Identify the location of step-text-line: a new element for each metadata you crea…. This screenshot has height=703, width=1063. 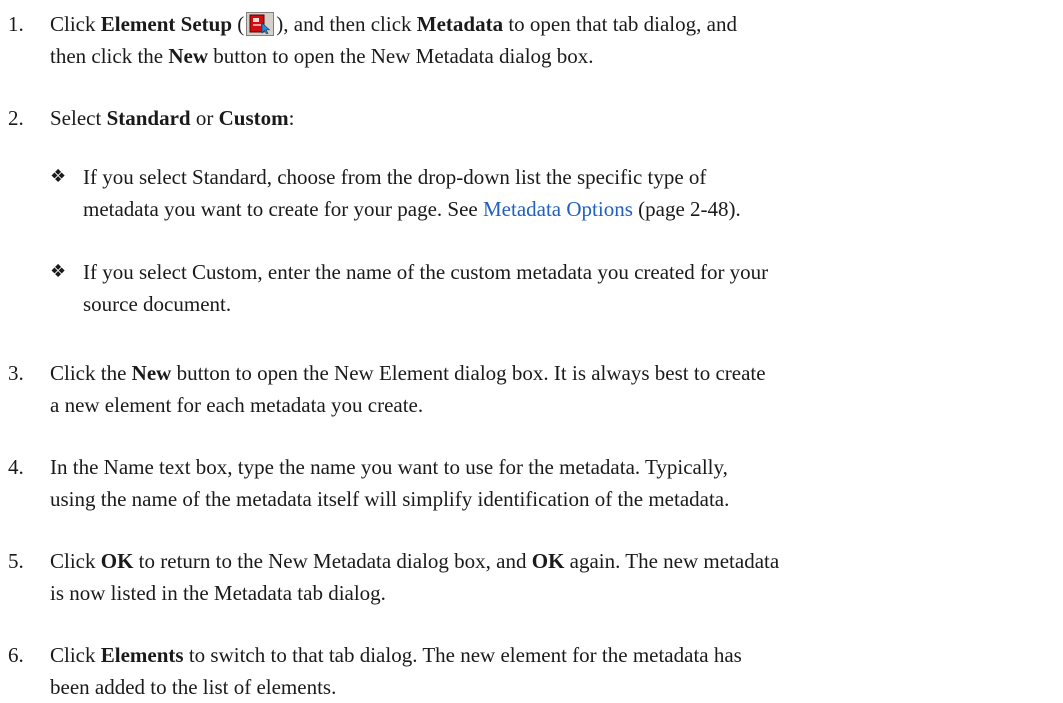
(552, 405).